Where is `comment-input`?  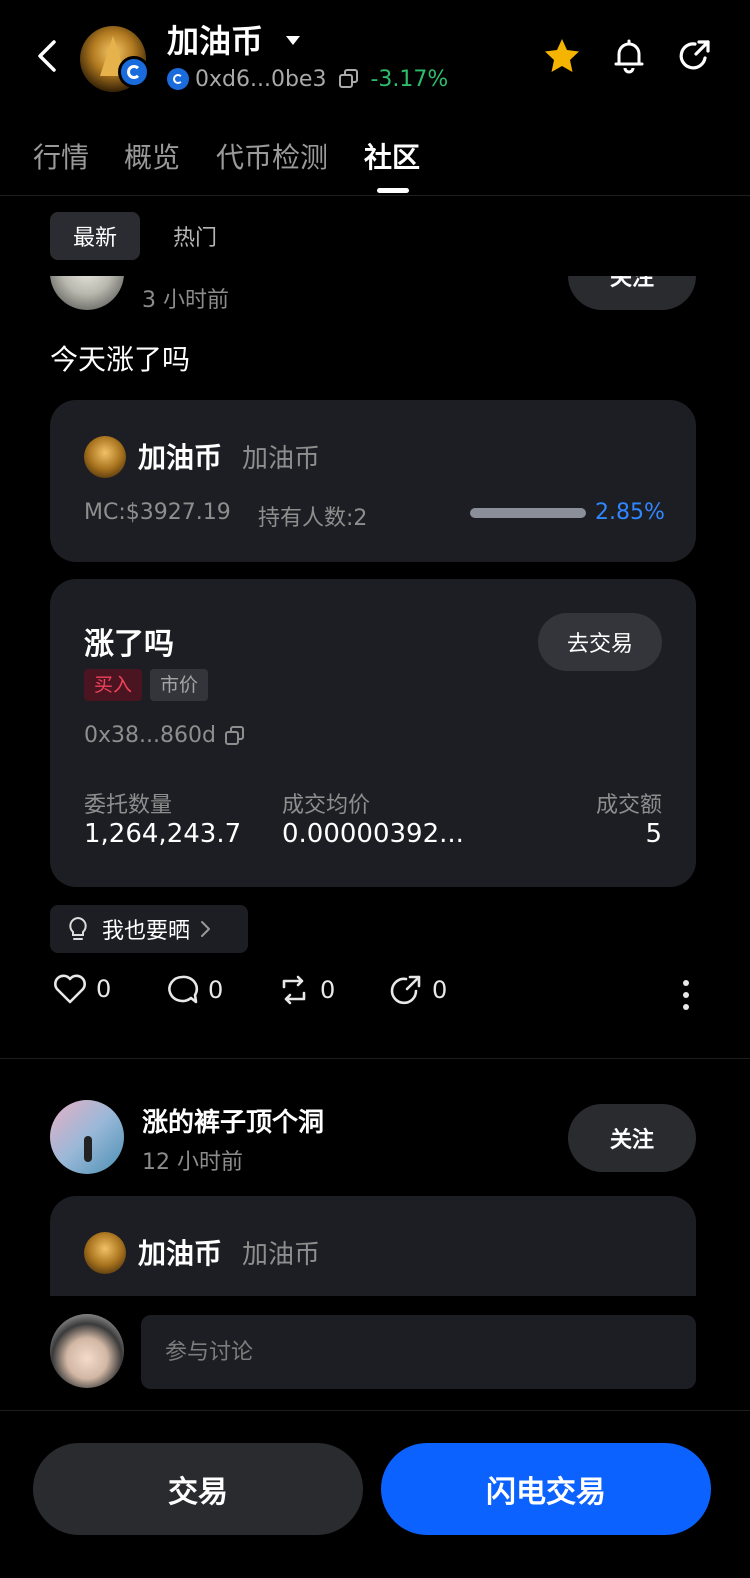 comment-input is located at coordinates (418, 1352).